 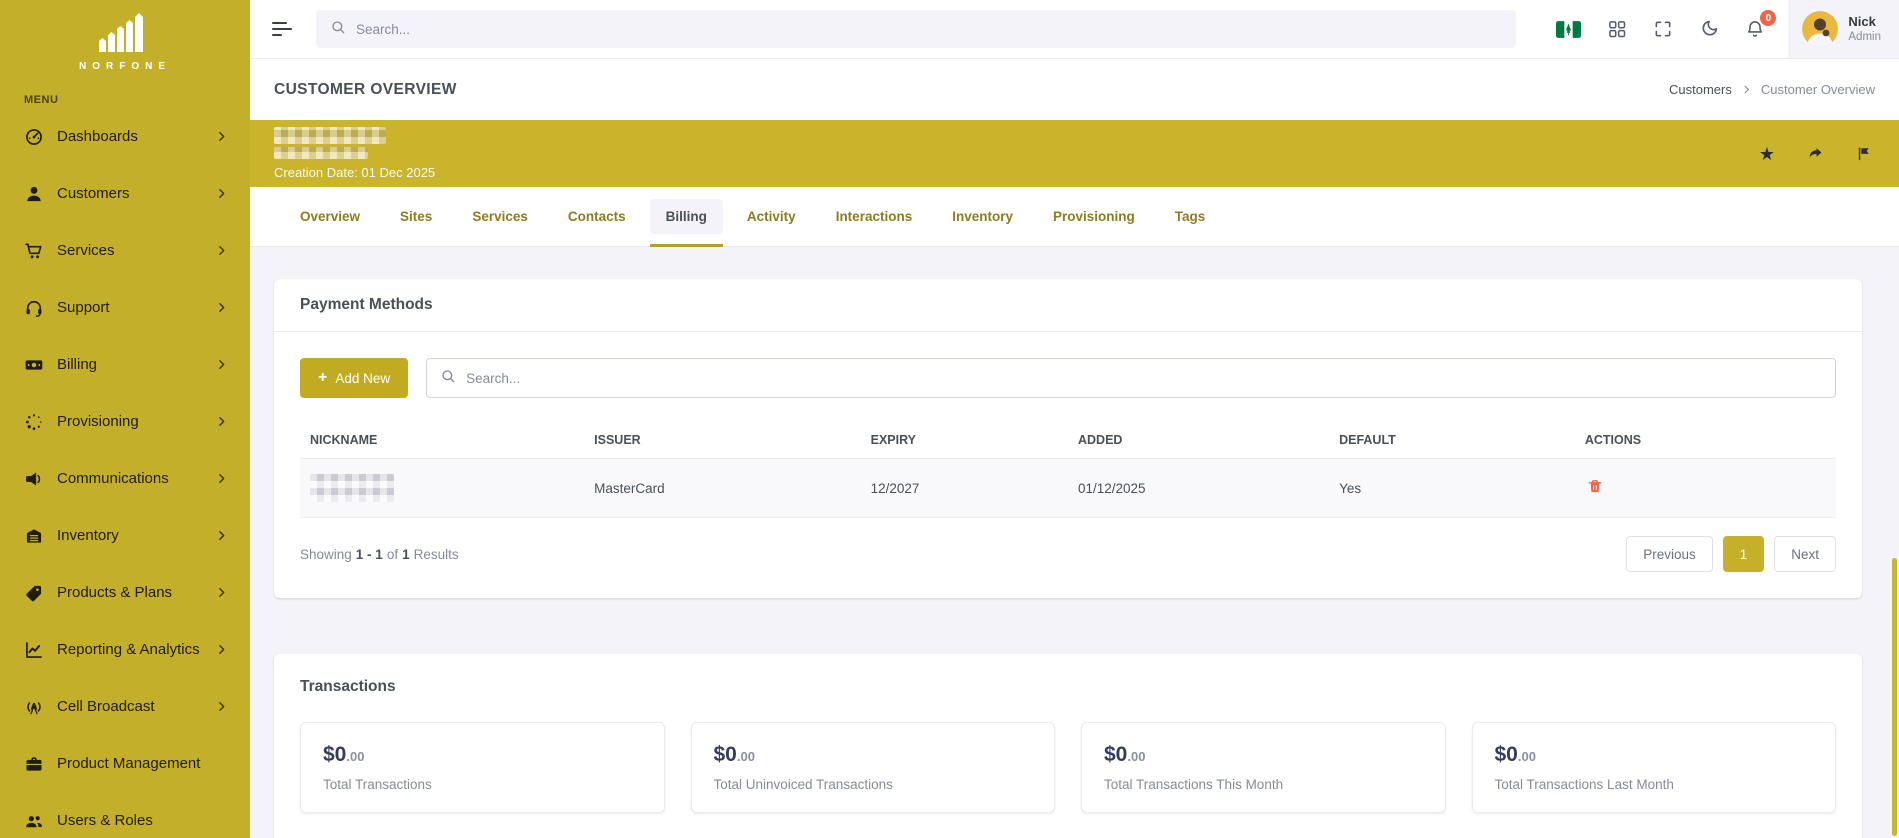 I want to click on tab: Contacts, so click(x=597, y=216).